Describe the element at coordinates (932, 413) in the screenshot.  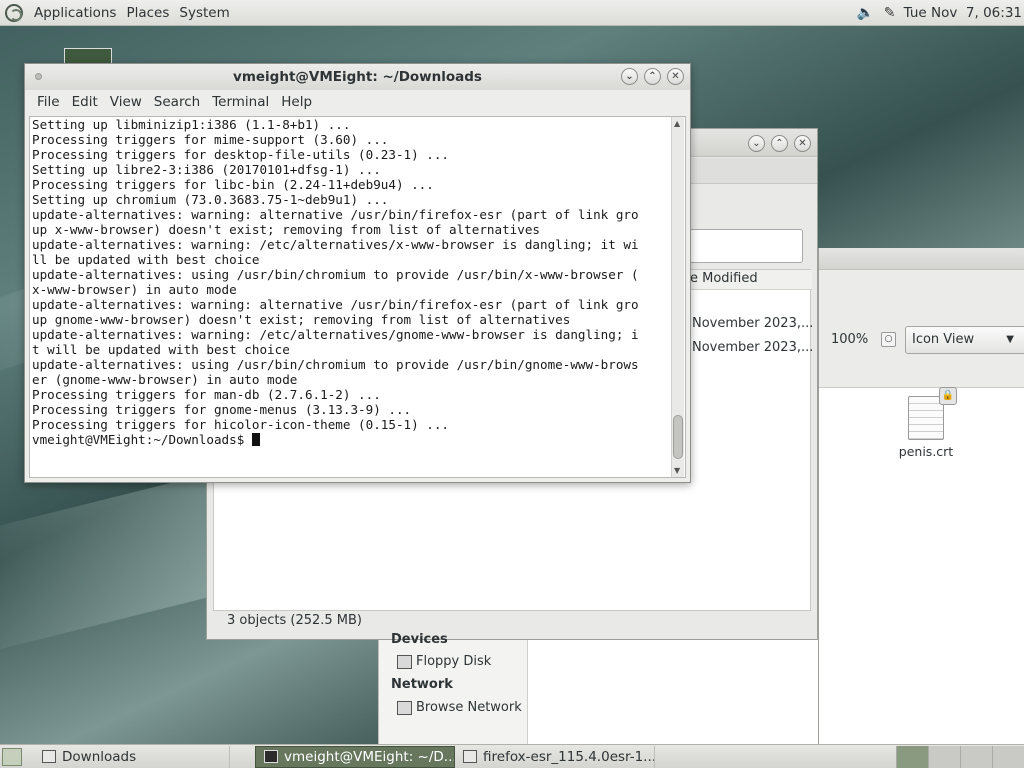
I see `document-icon: 🔒` at that location.